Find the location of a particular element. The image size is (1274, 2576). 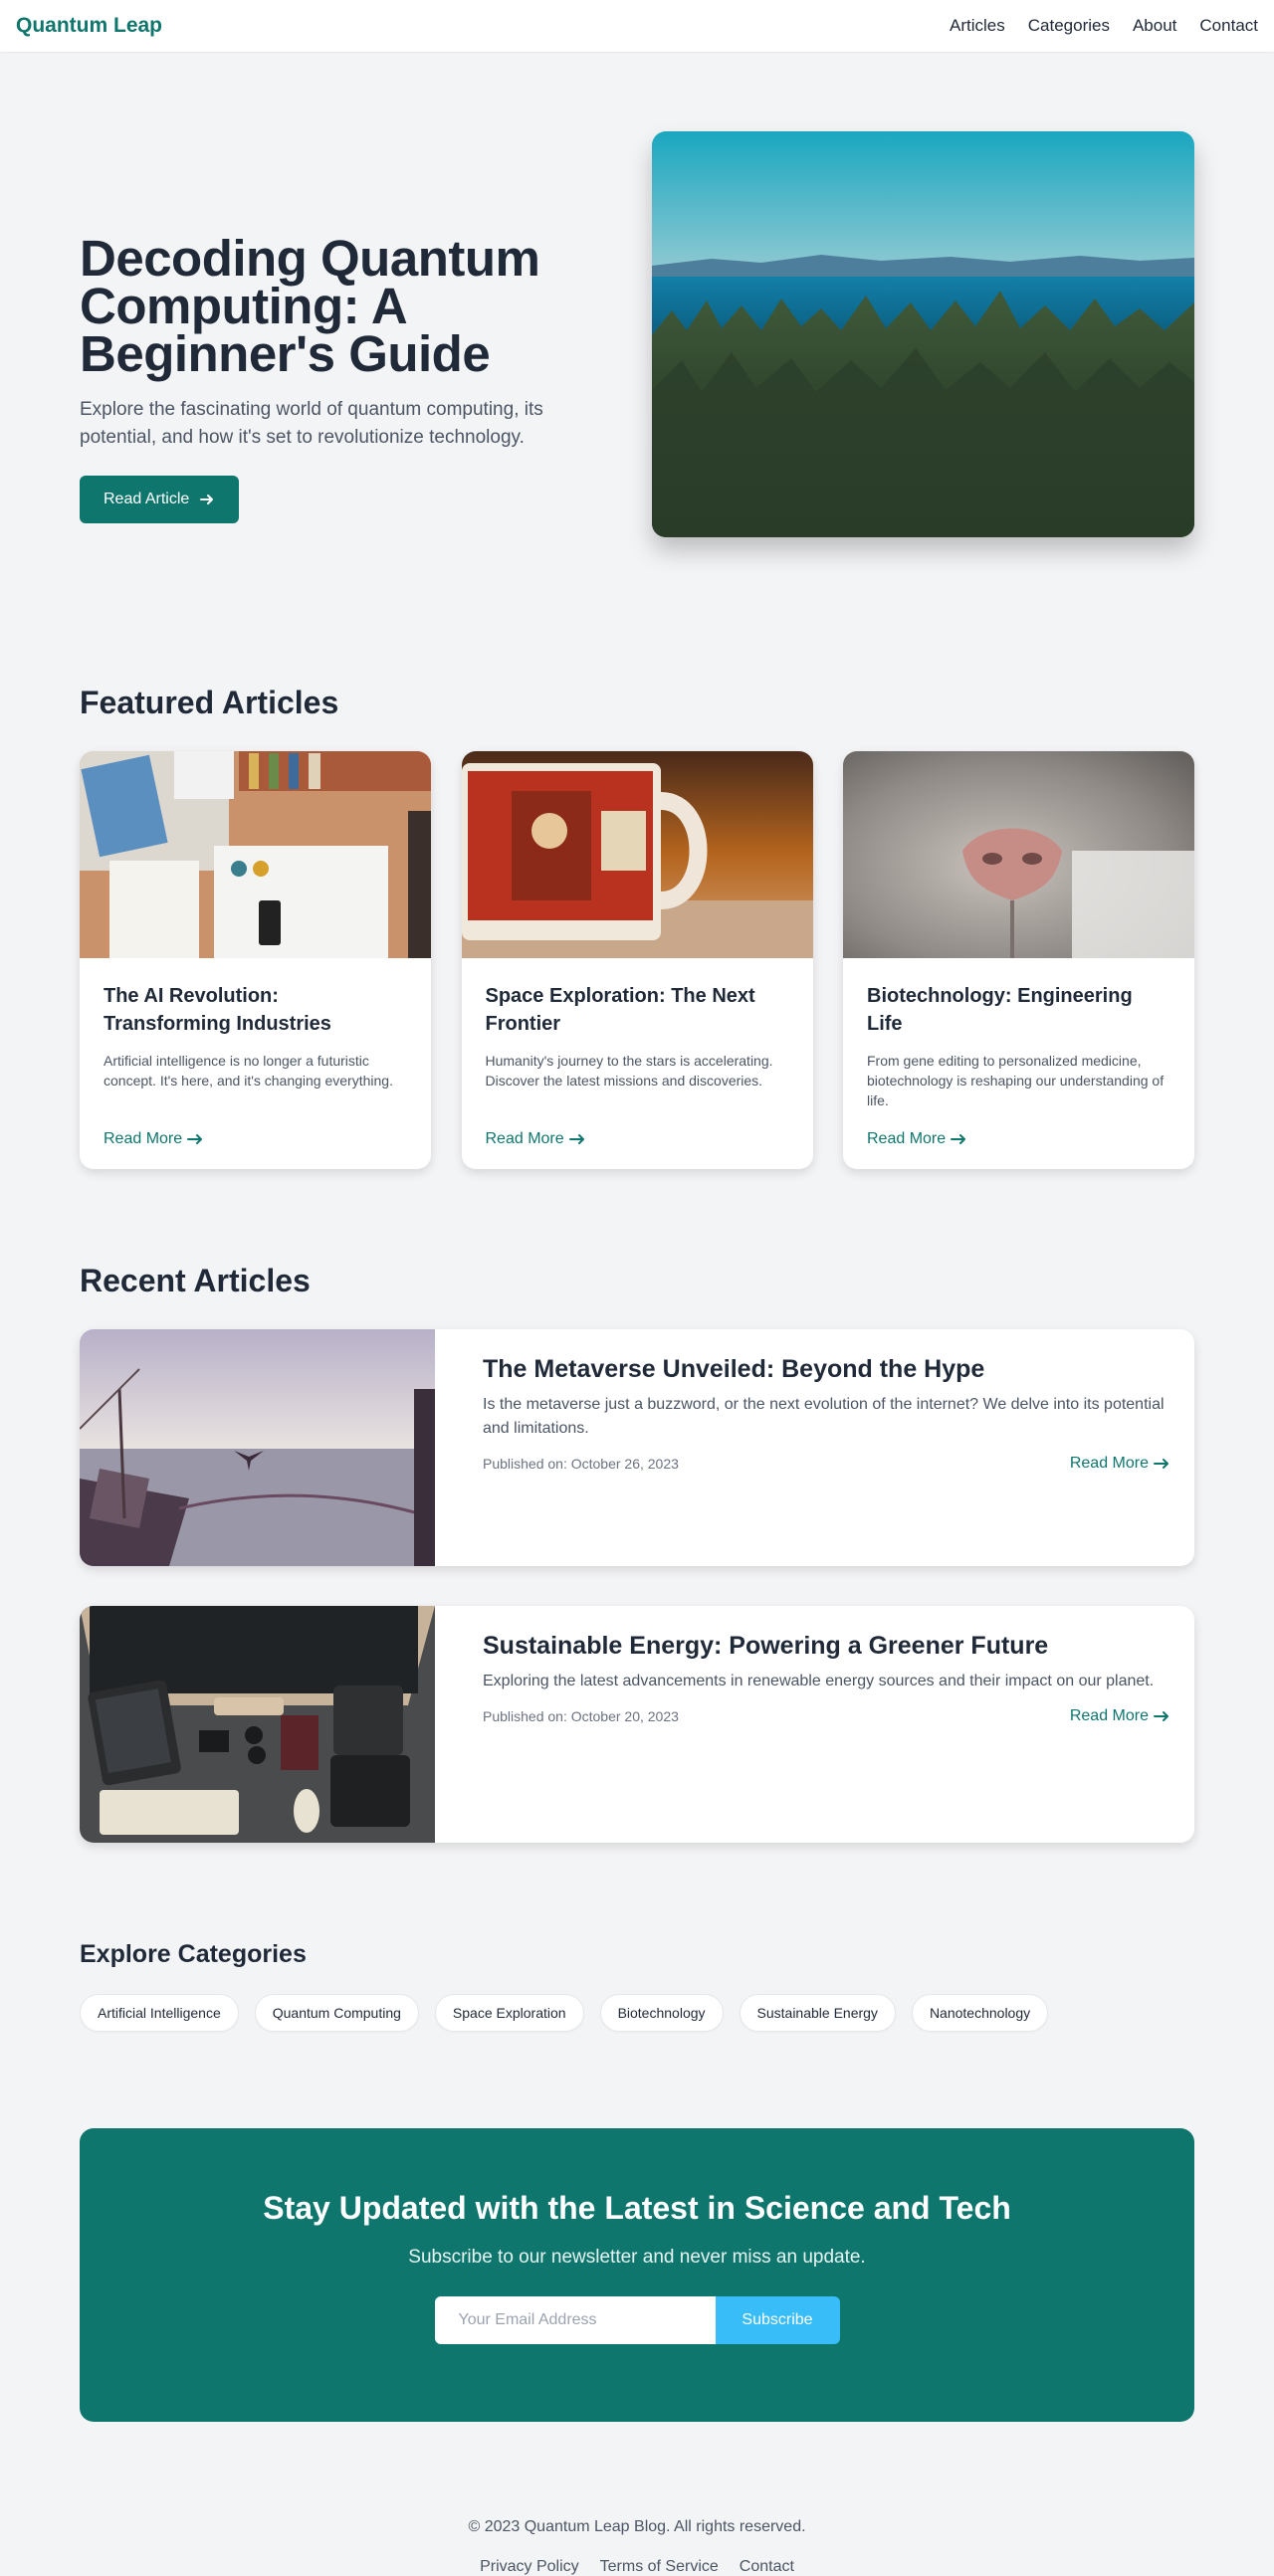

newsletter-form: Subscribe is located at coordinates (637, 2320).